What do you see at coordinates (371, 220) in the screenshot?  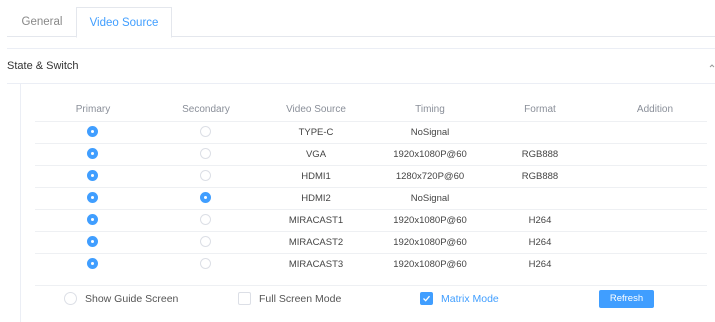 I see `table-row: MIRACAST1 1920x1080P@60 H264` at bounding box center [371, 220].